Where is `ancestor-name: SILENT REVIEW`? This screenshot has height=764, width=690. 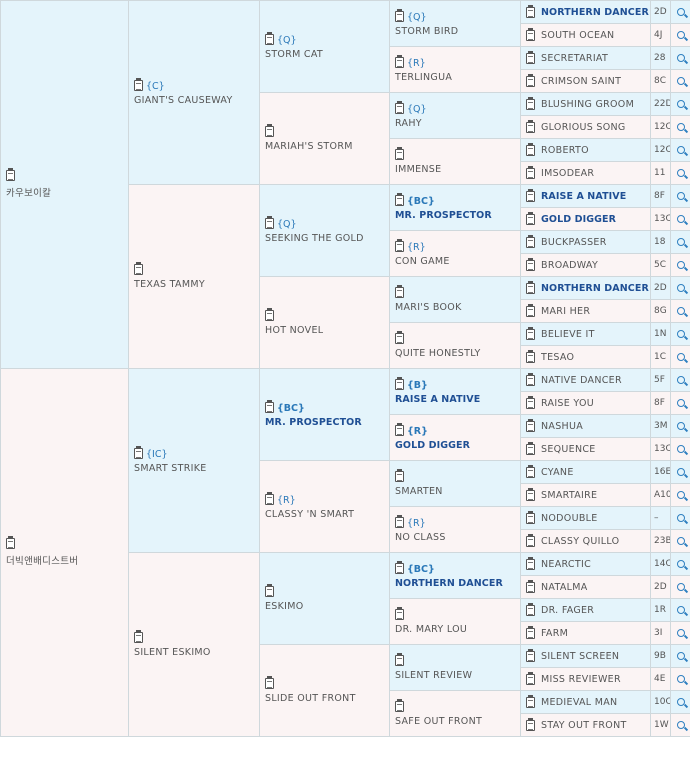 ancestor-name: SILENT REVIEW is located at coordinates (457, 675).